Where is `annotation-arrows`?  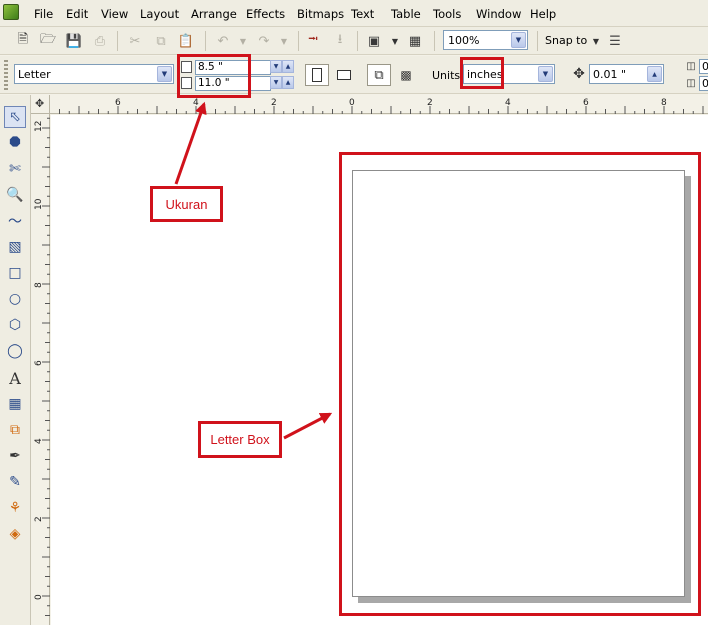
annotation-arrows is located at coordinates (253, 270).